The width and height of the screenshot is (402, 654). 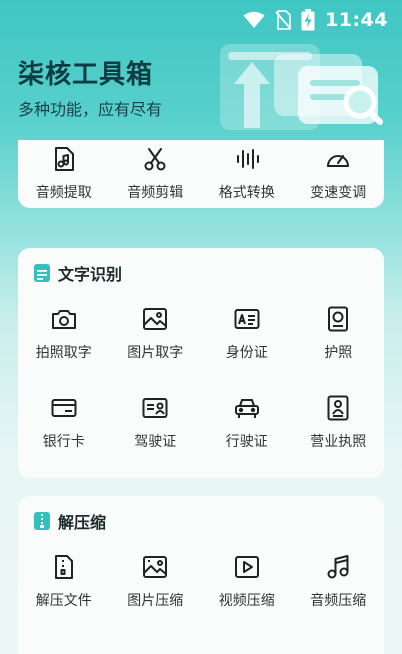 I want to click on audio-wave-icon, so click(x=247, y=159).